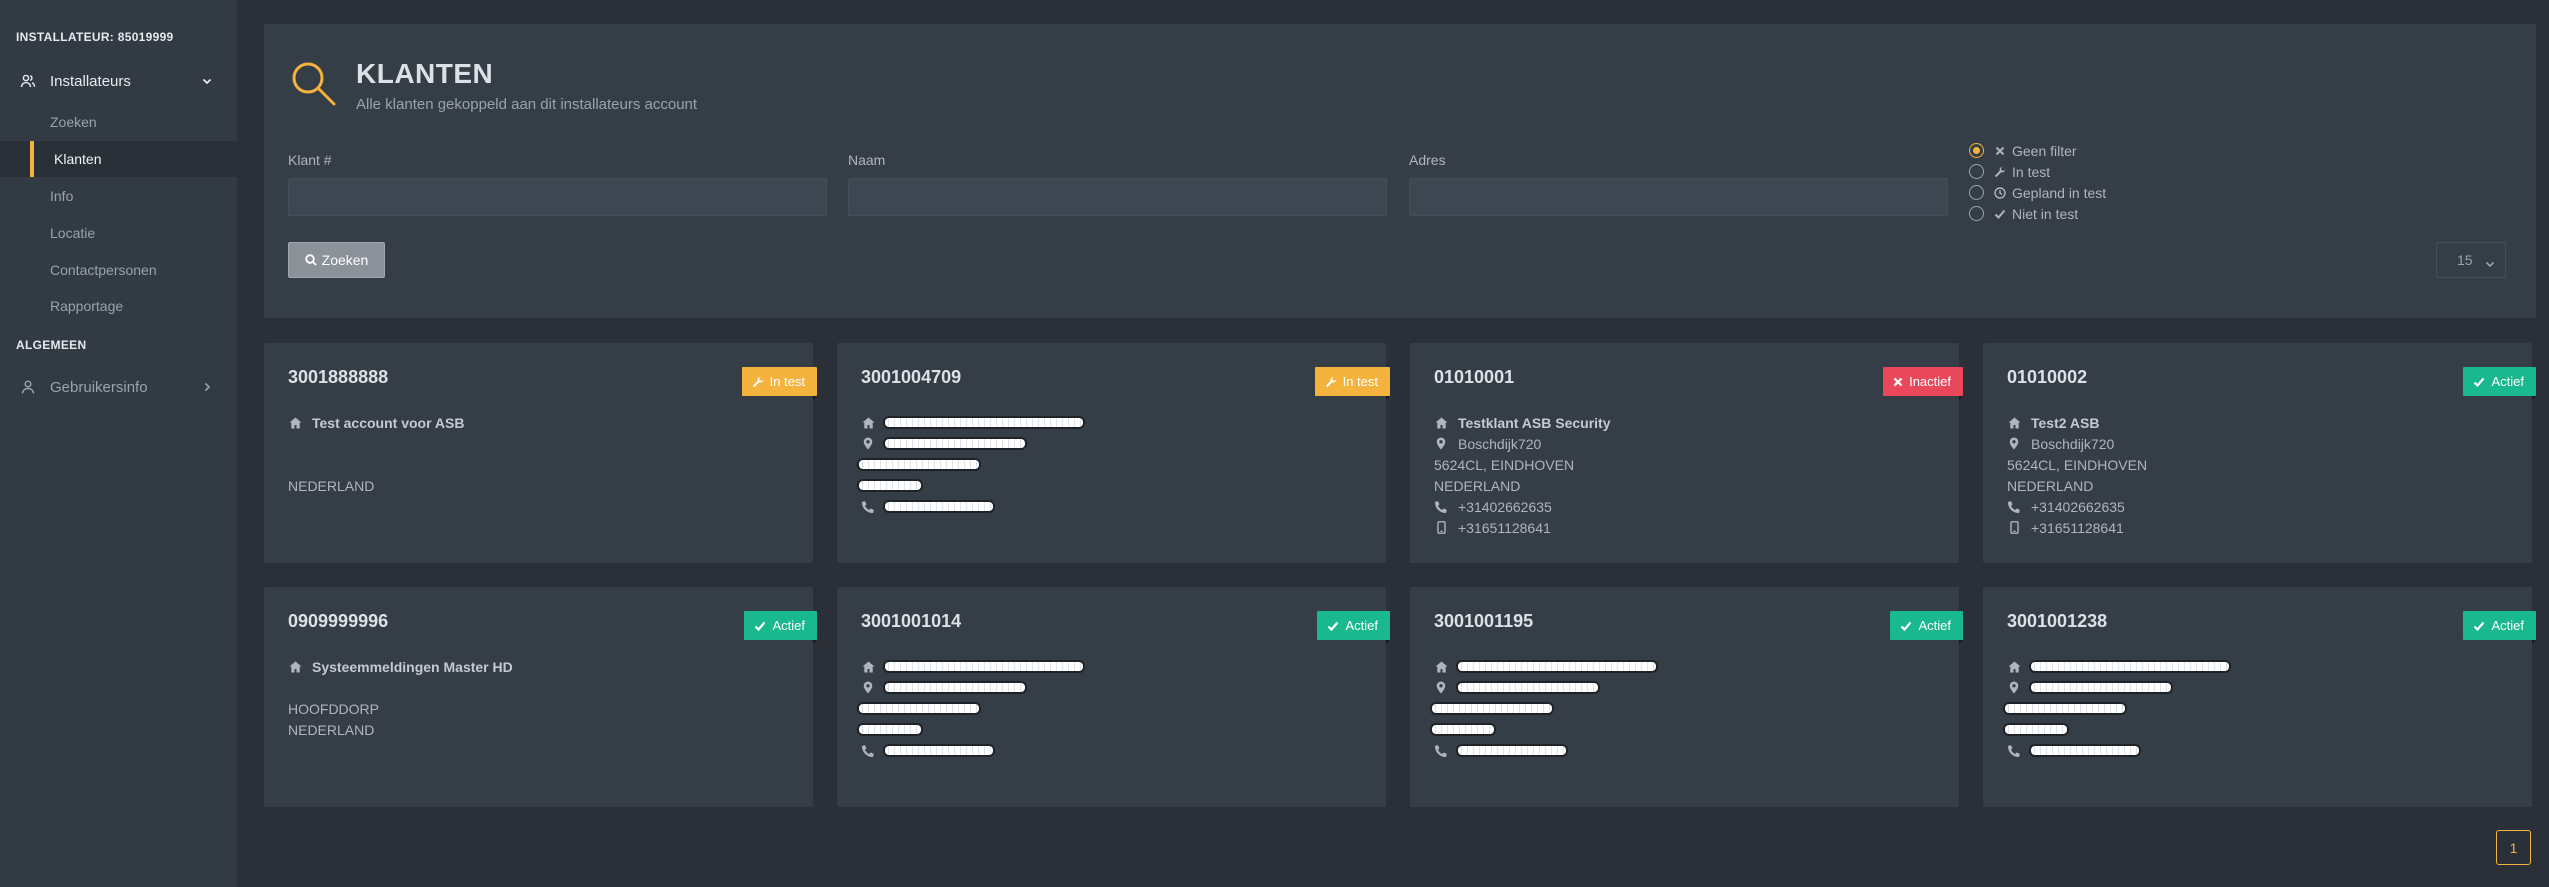 The image size is (2549, 887). What do you see at coordinates (1686, 697) in the screenshot?
I see `customer-card: 3001001195 Actief` at bounding box center [1686, 697].